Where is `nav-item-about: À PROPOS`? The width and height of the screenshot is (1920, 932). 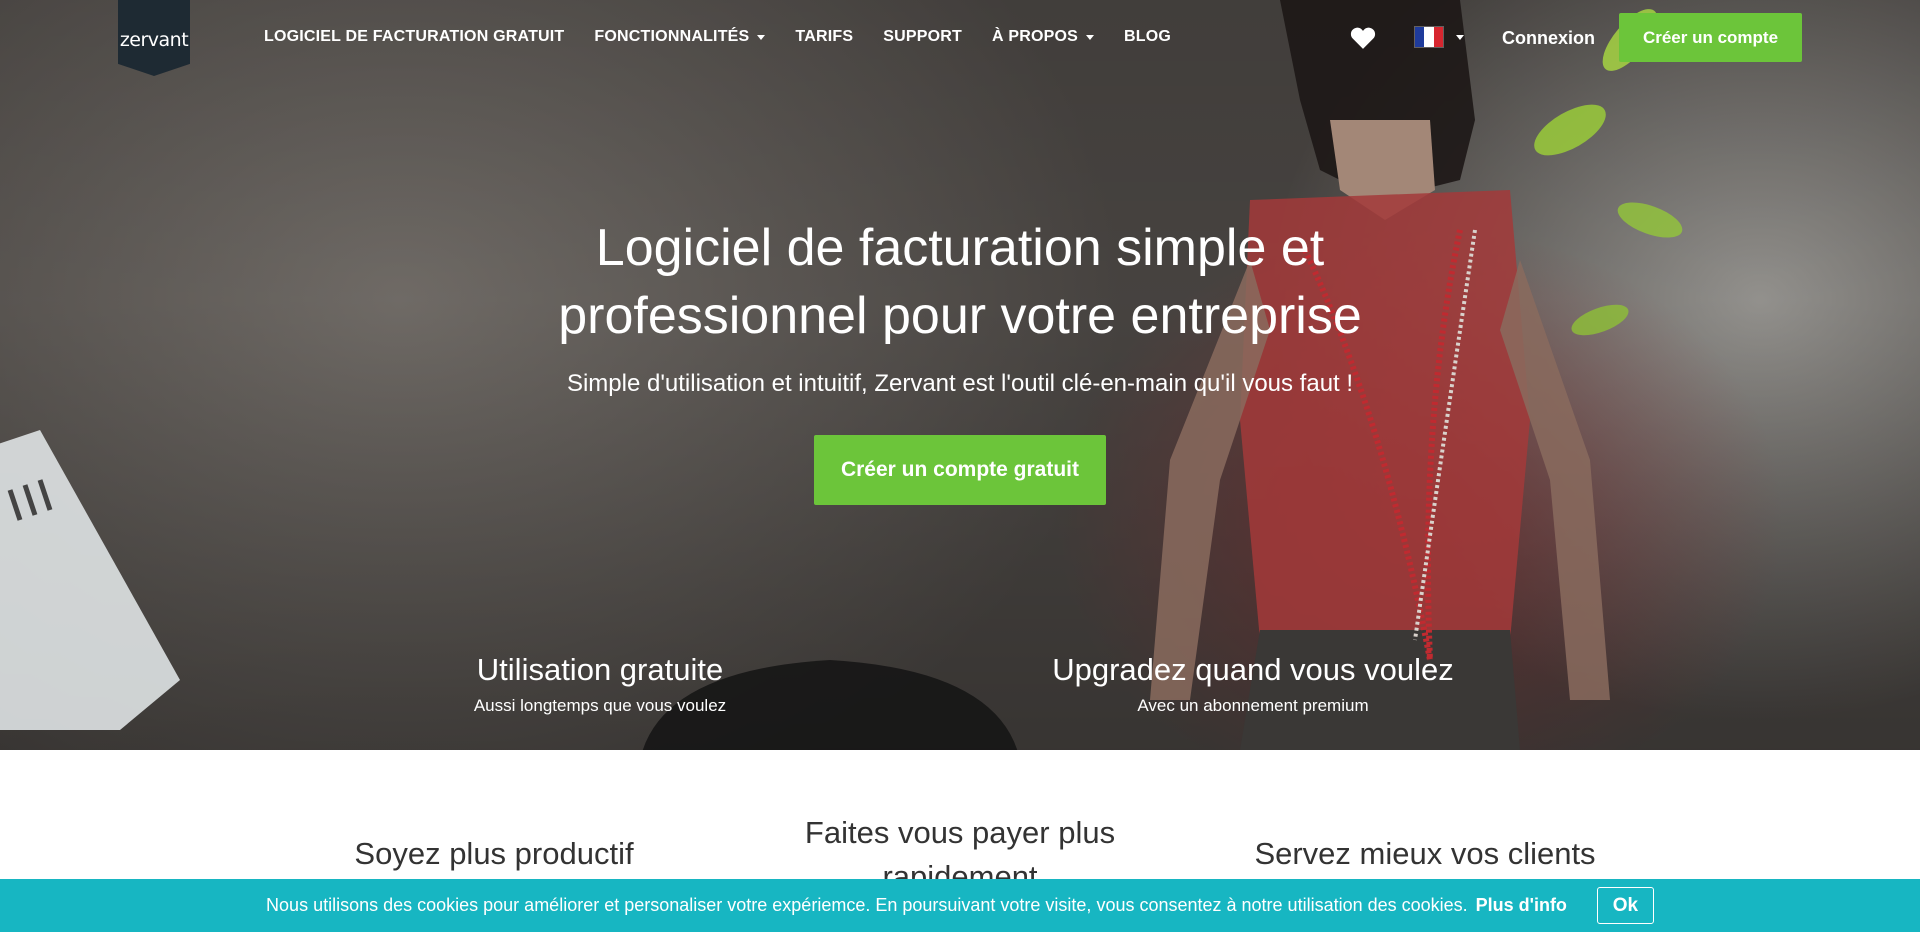 nav-item-about: À PROPOS is located at coordinates (1043, 37).